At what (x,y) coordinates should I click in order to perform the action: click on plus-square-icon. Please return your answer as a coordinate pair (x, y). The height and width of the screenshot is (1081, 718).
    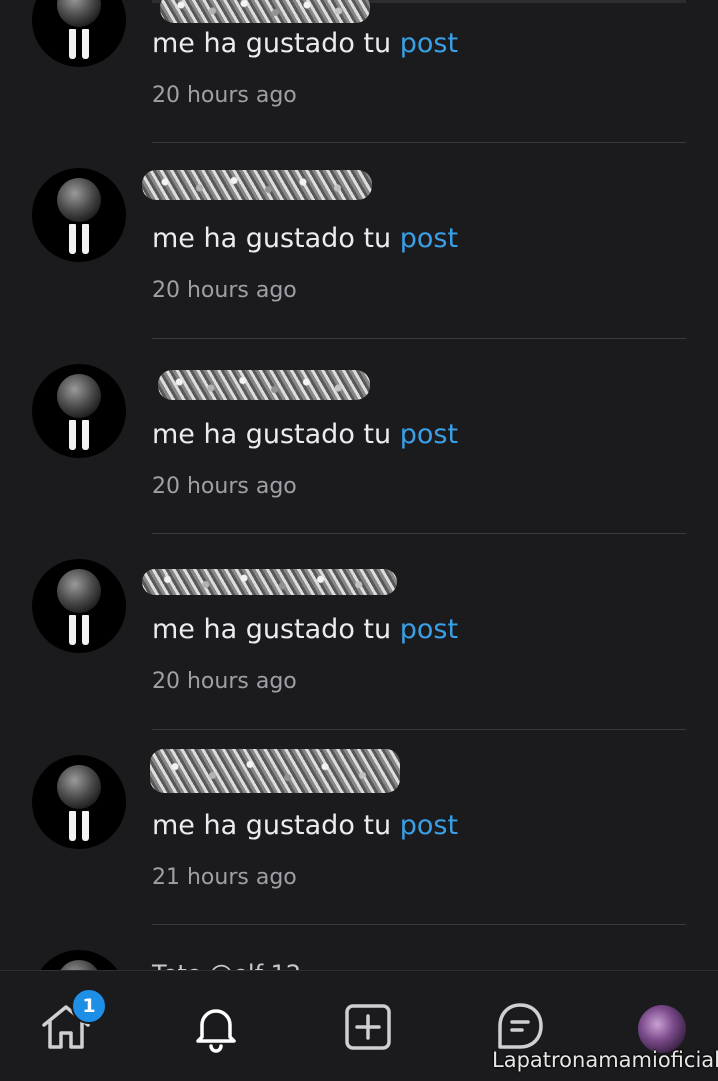
    Looking at the image, I should click on (368, 1027).